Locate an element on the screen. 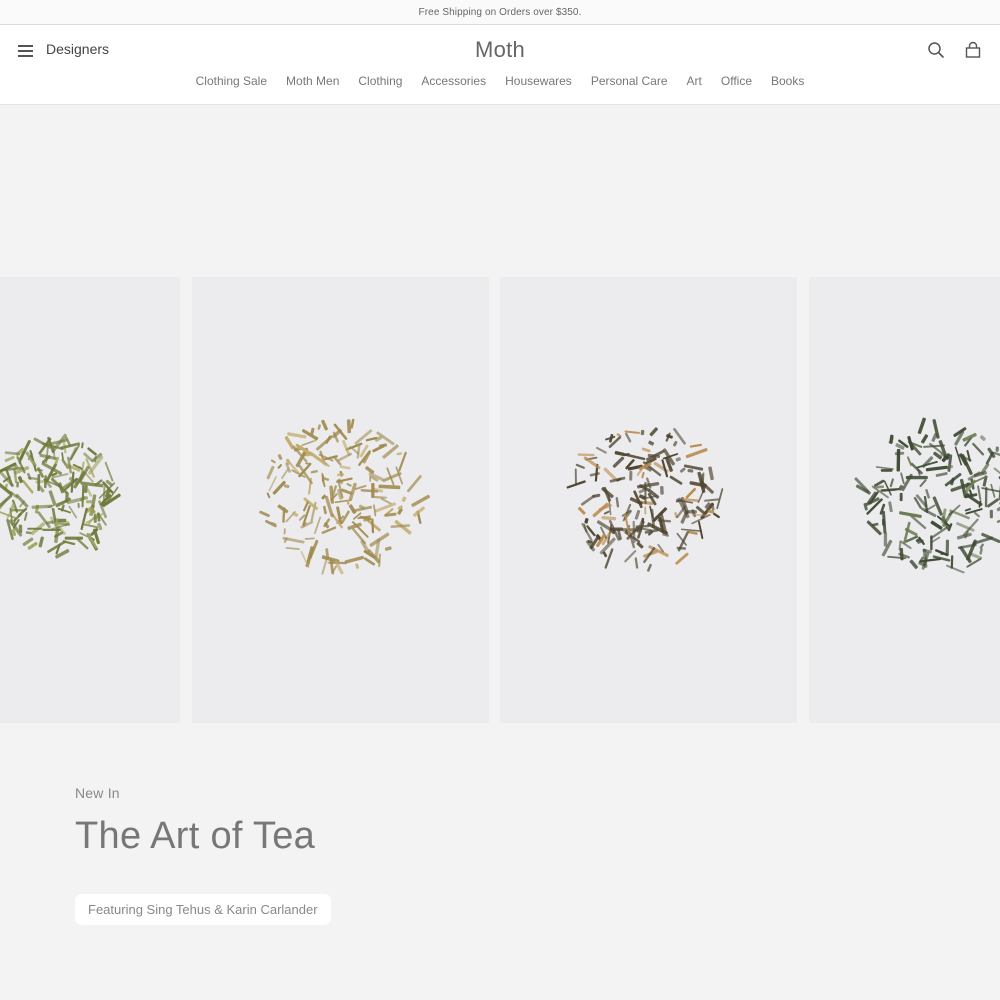 The height and width of the screenshot is (1000, 1000). bag-icon is located at coordinates (973, 50).